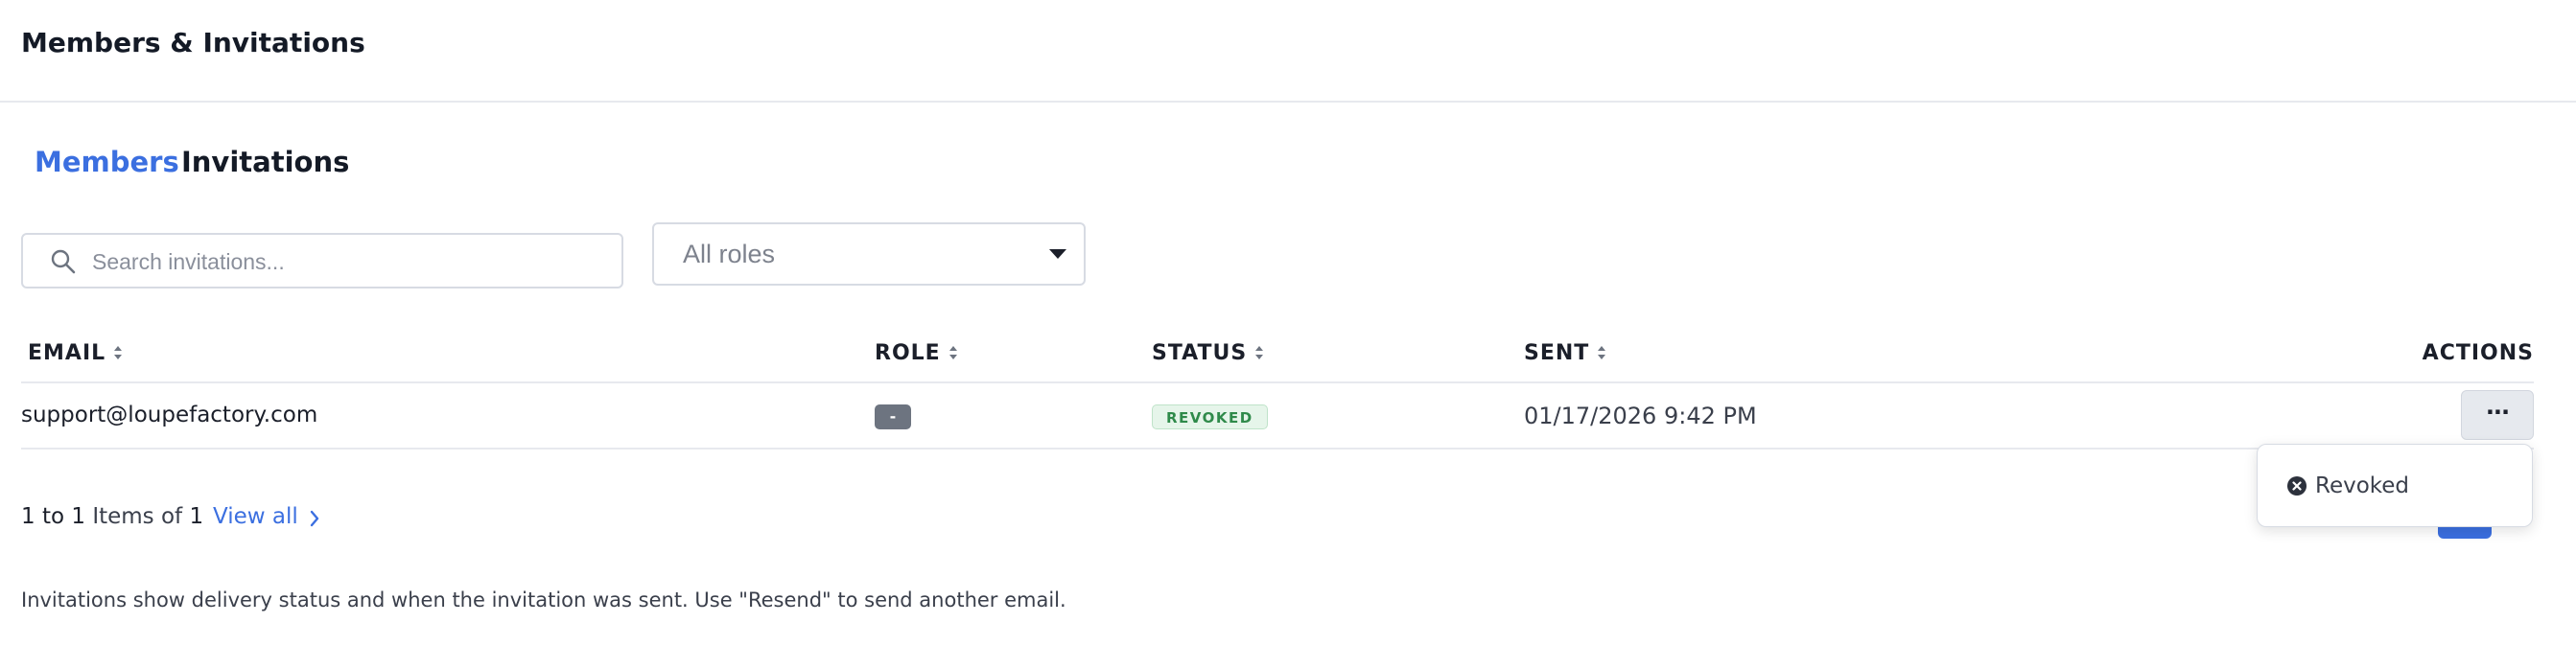  I want to click on column-header-role-label: ROLE, so click(908, 353).